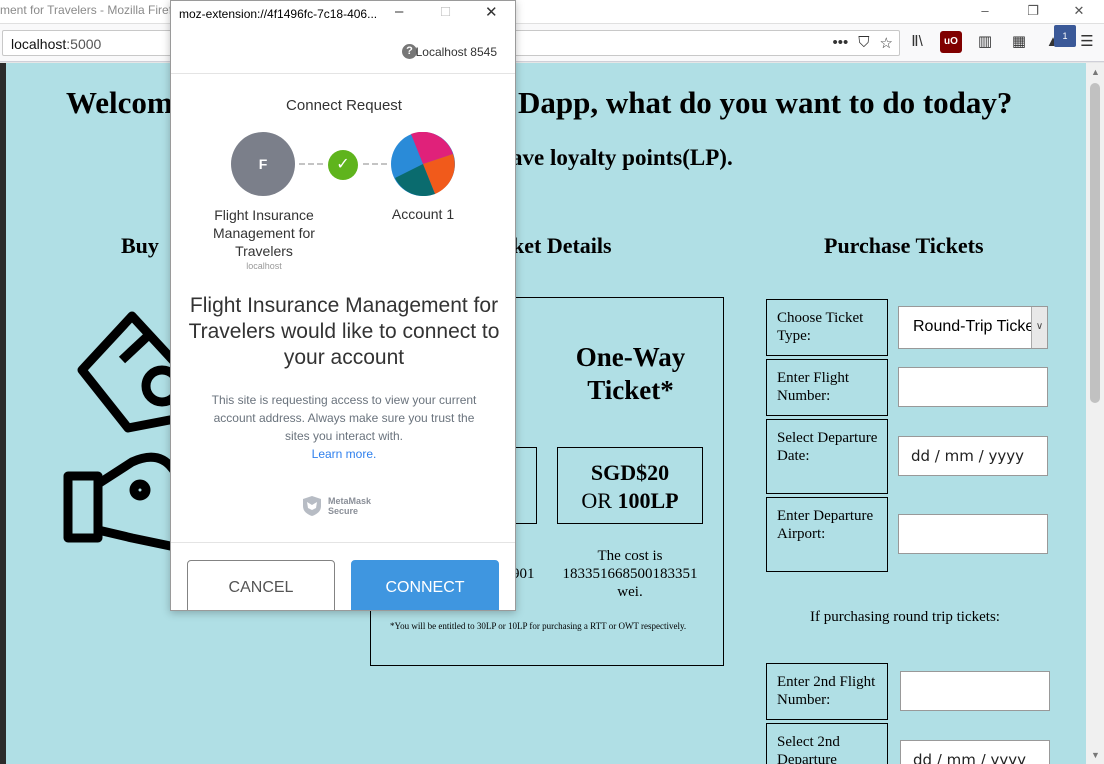 This screenshot has height=764, width=1104. Describe the element at coordinates (827, 456) in the screenshot. I see `departure-date-label: Select Departure Date:` at that location.